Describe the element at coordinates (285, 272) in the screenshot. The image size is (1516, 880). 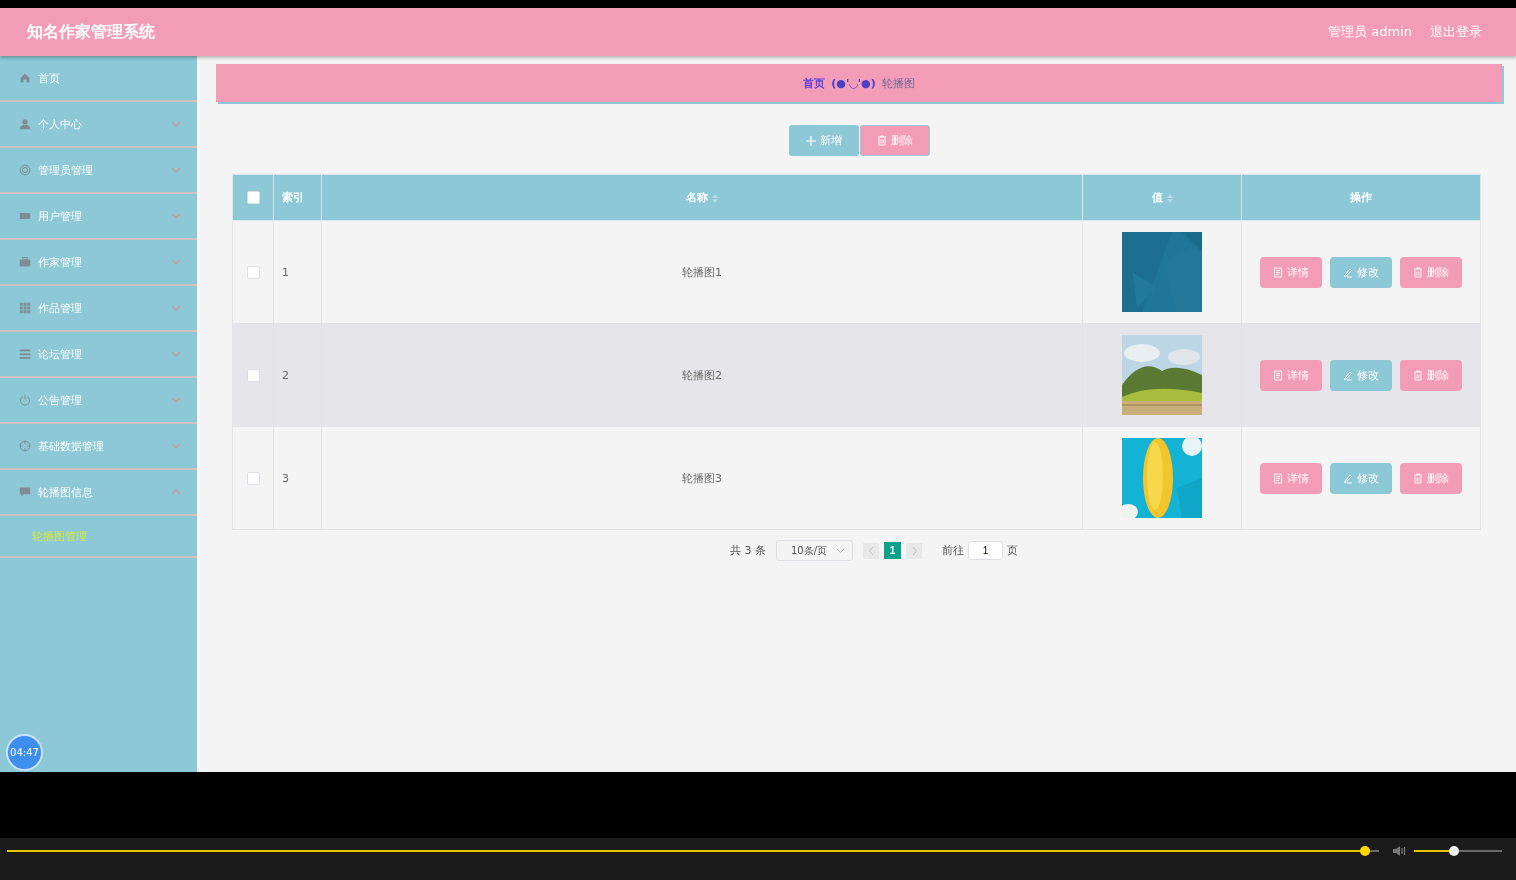
I see `index-cell: 1` at that location.